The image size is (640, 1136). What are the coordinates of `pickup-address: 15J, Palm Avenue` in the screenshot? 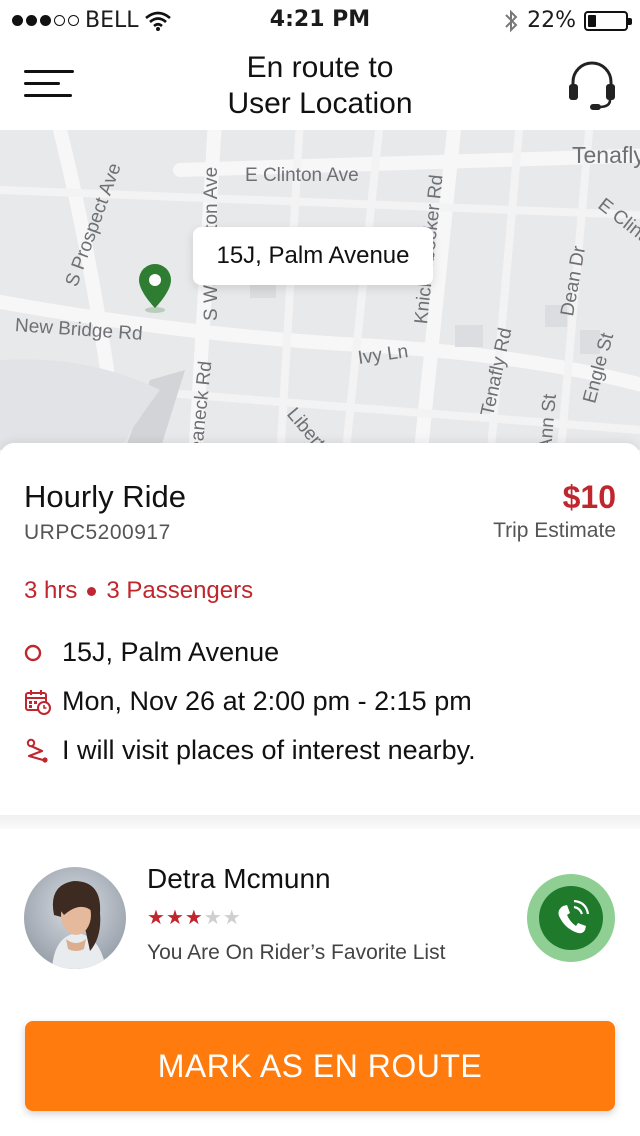 It's located at (171, 652).